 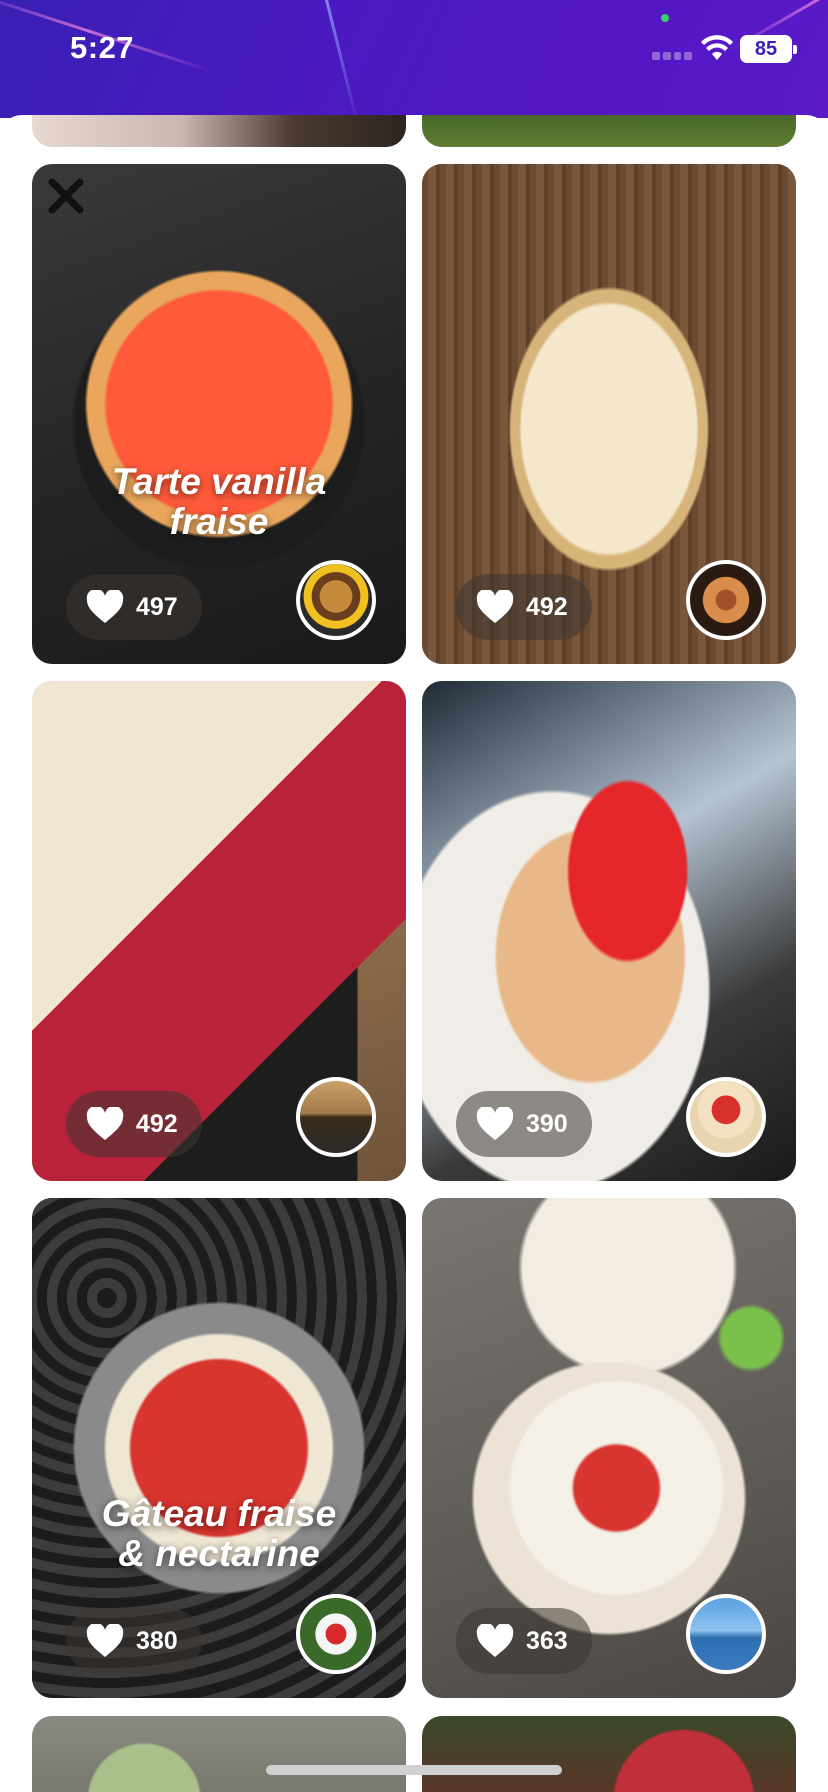 What do you see at coordinates (768, 49) in the screenshot?
I see `battery-icon: 85` at bounding box center [768, 49].